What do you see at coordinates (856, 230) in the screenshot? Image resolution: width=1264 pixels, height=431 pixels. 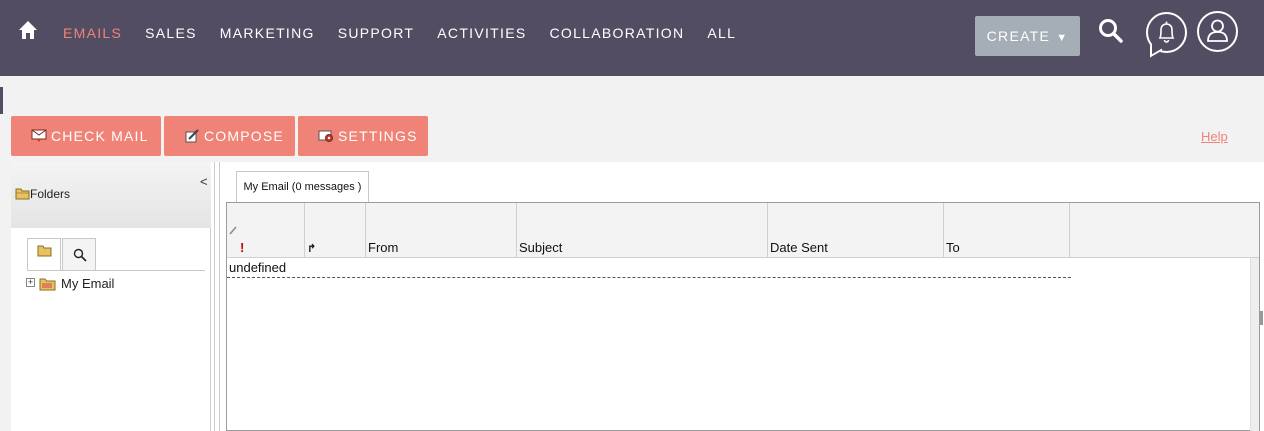 I see `column-date-sent: Date Sent` at bounding box center [856, 230].